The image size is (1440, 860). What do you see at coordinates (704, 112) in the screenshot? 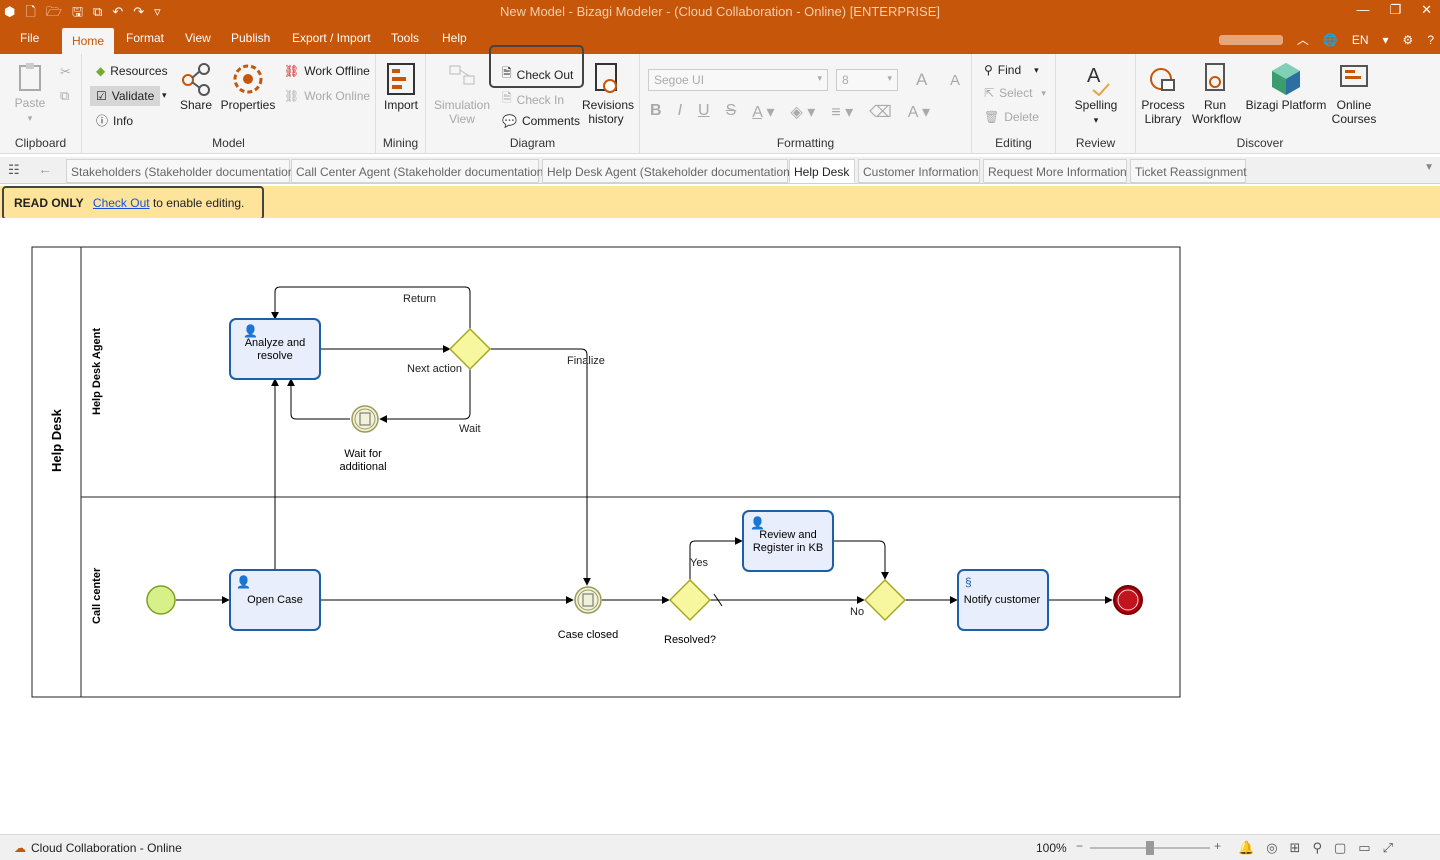
I see `underline-icon: U` at bounding box center [704, 112].